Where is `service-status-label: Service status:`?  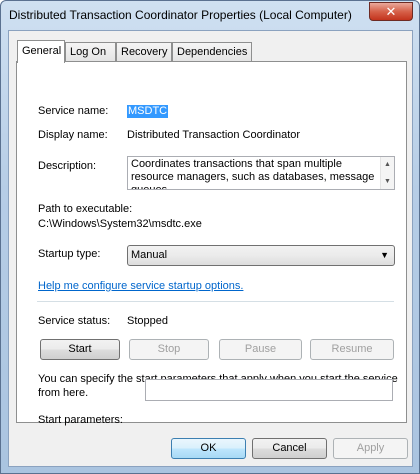 service-status-label: Service status: is located at coordinates (74, 321).